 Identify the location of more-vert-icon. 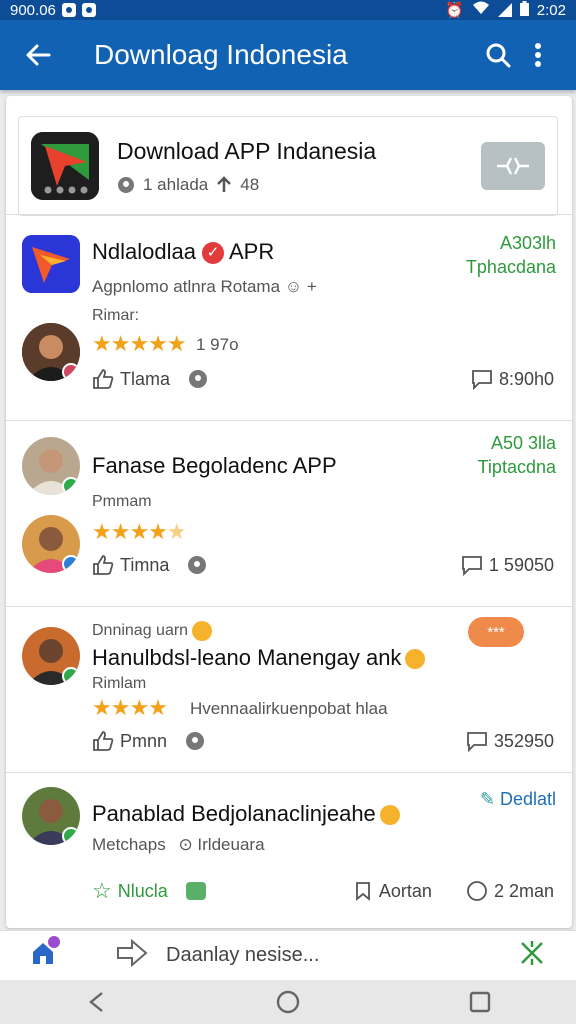
(538, 55).